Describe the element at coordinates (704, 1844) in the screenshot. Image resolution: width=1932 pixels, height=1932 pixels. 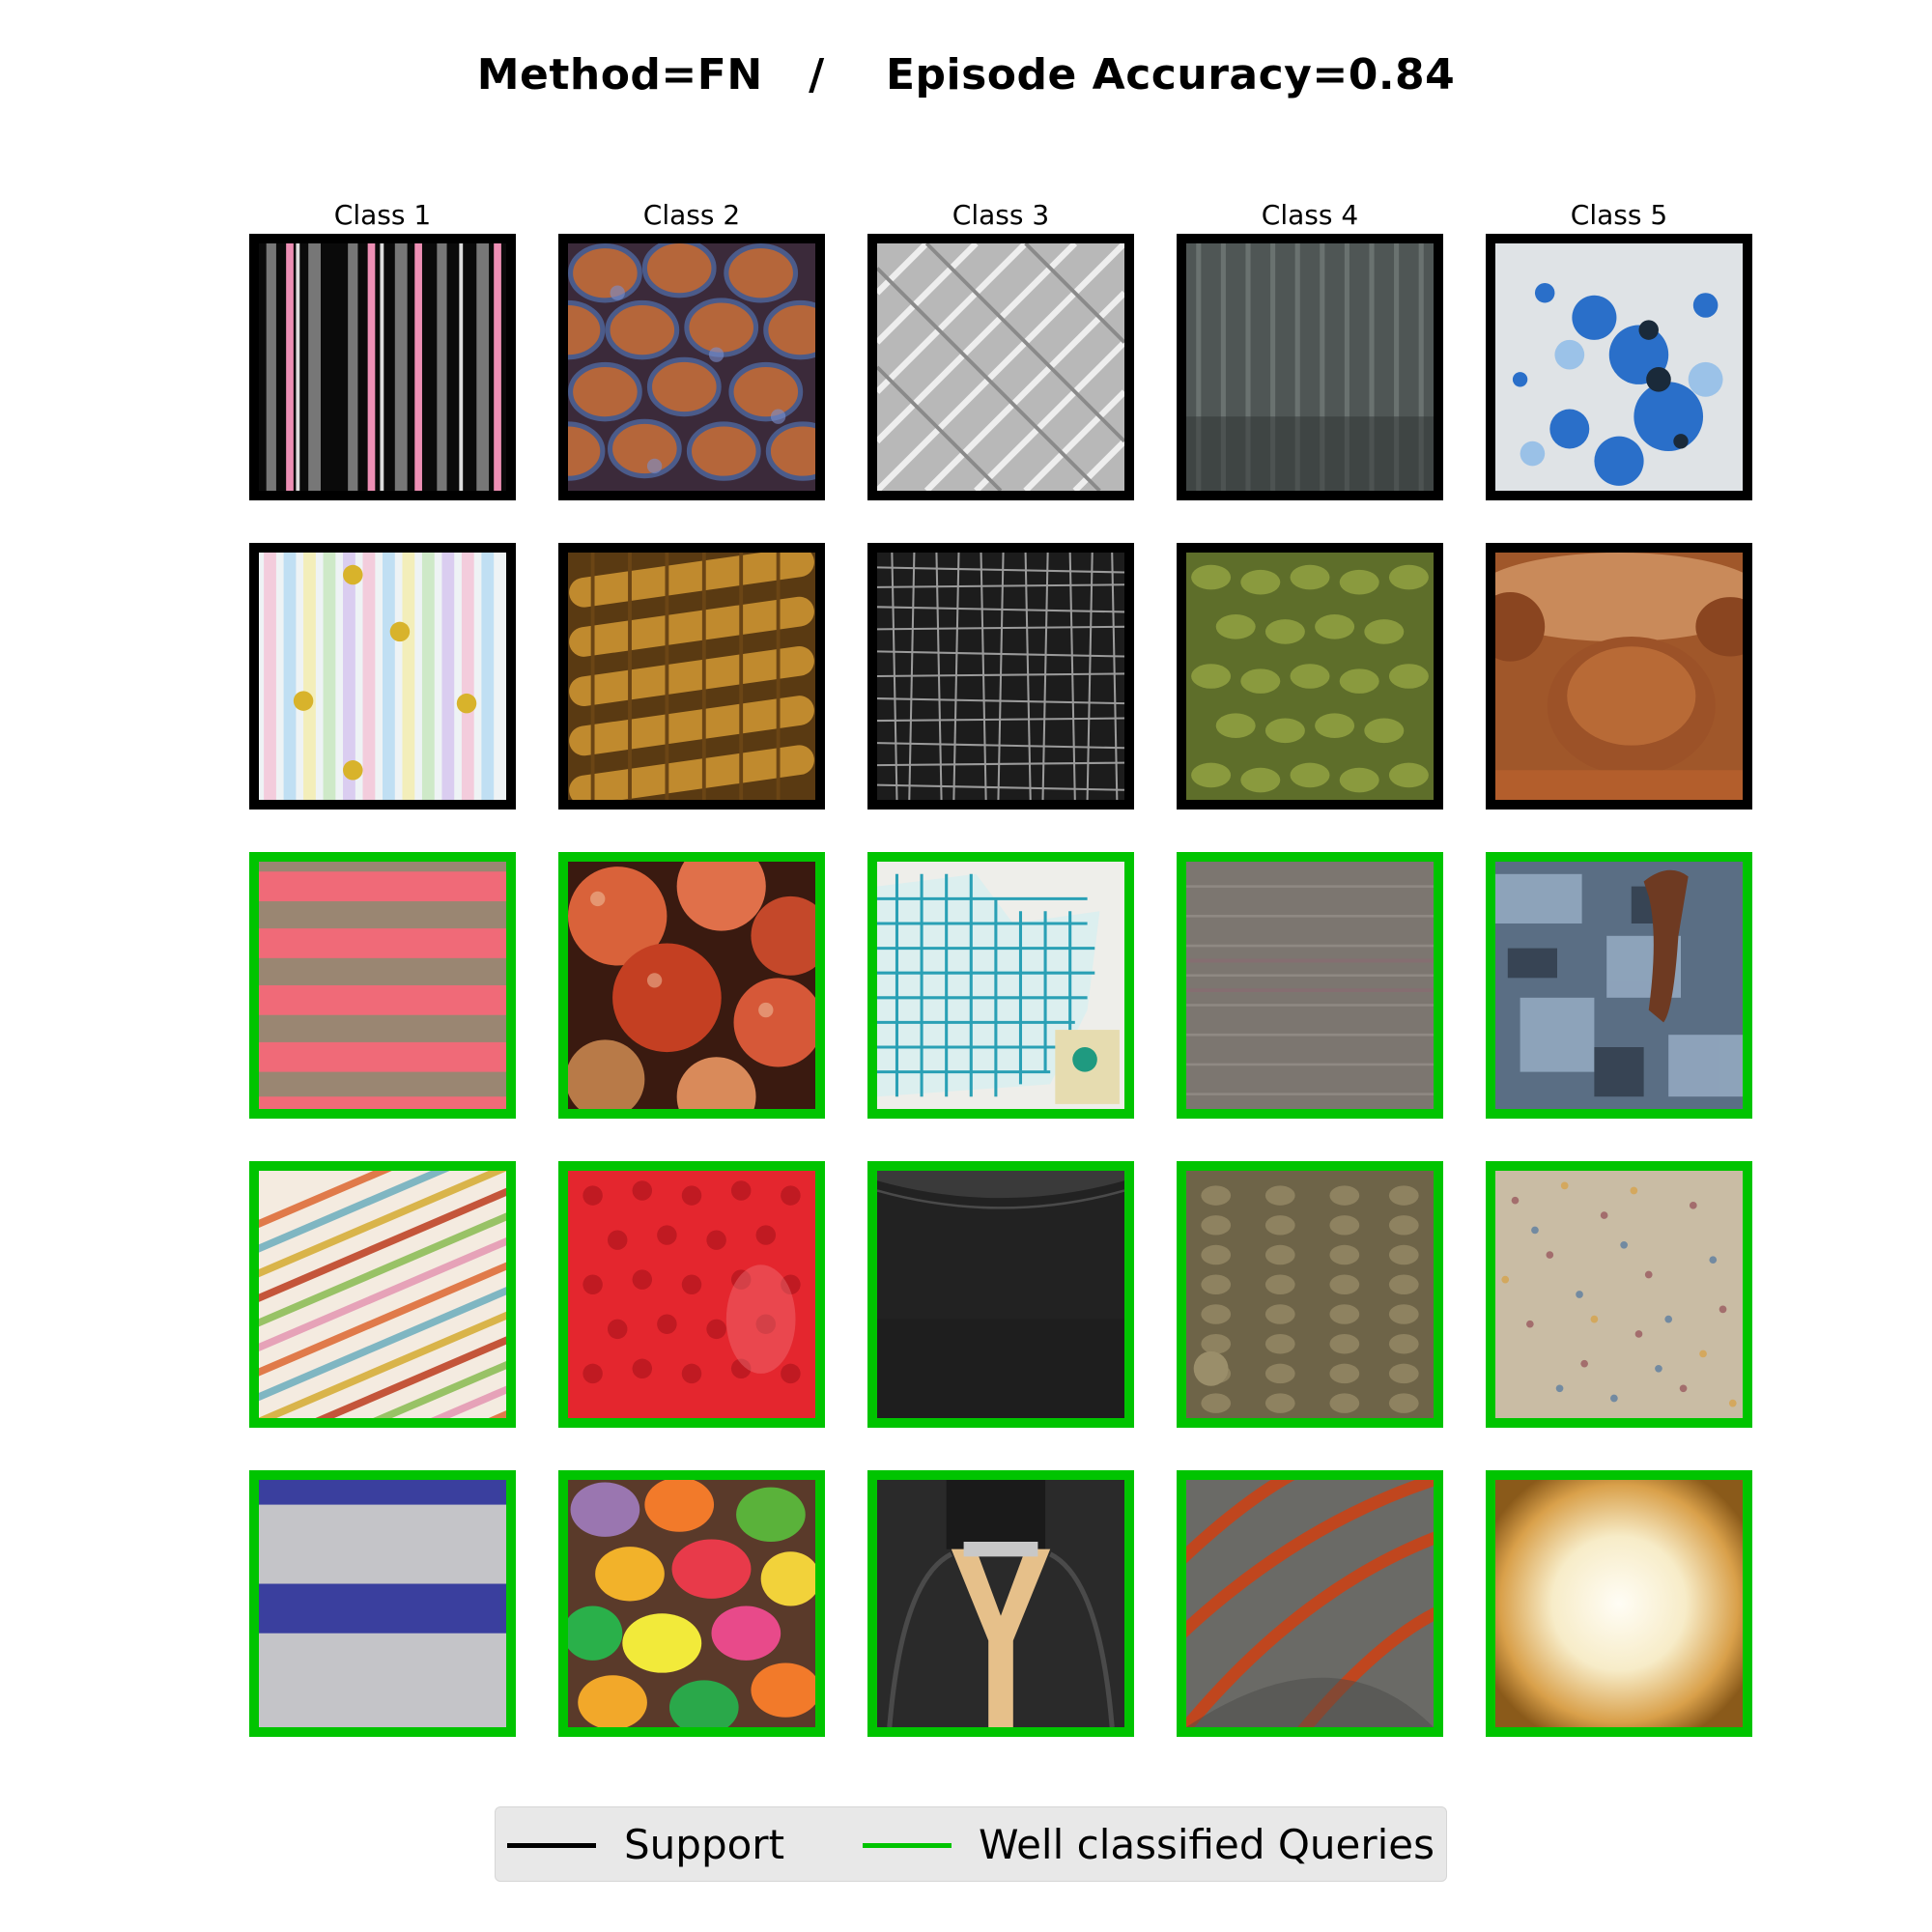
I see `legend-support-label: Support` at that location.